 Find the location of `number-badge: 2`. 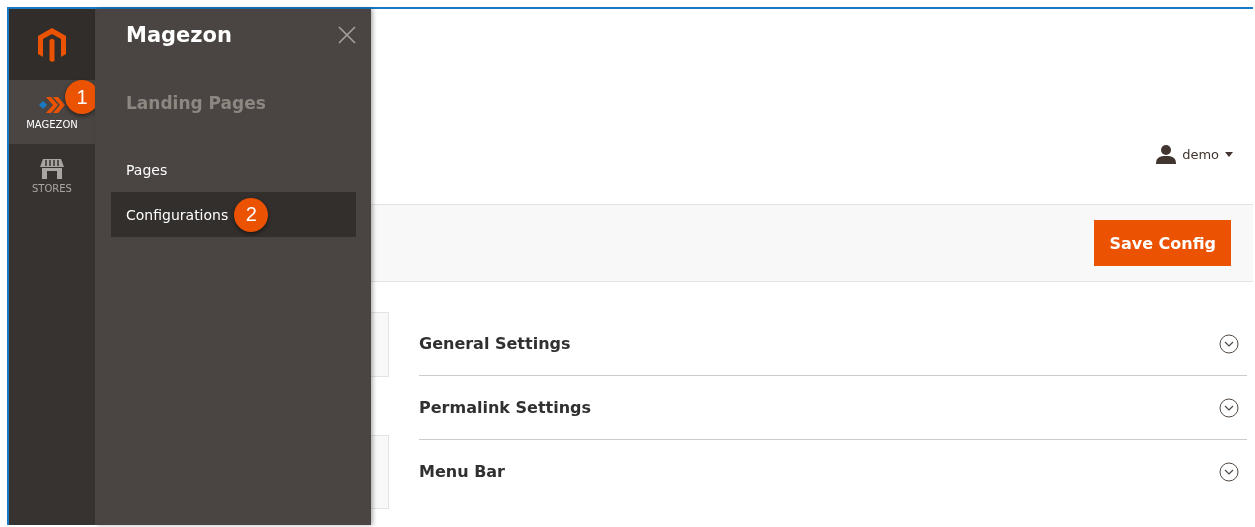

number-badge: 2 is located at coordinates (251, 214).